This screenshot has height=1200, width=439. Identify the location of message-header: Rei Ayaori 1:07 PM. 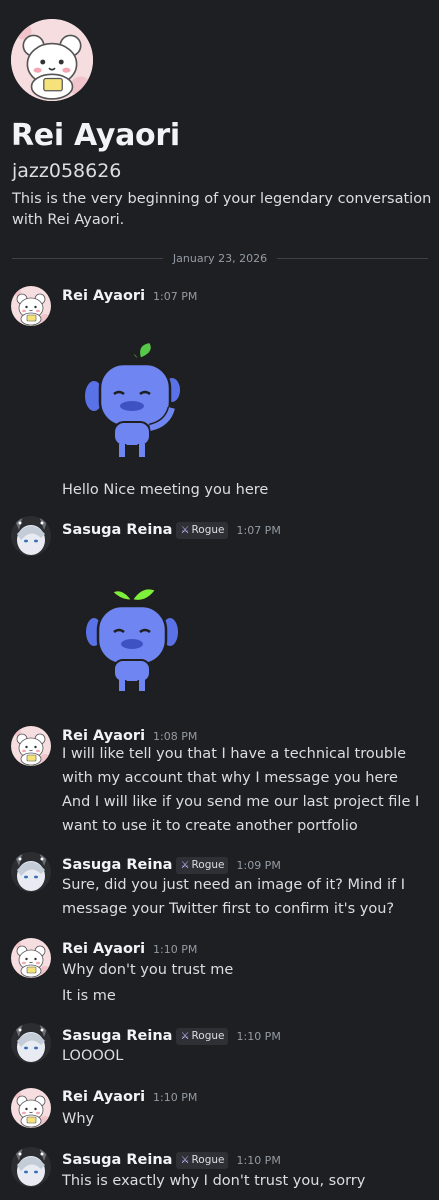
(129, 296).